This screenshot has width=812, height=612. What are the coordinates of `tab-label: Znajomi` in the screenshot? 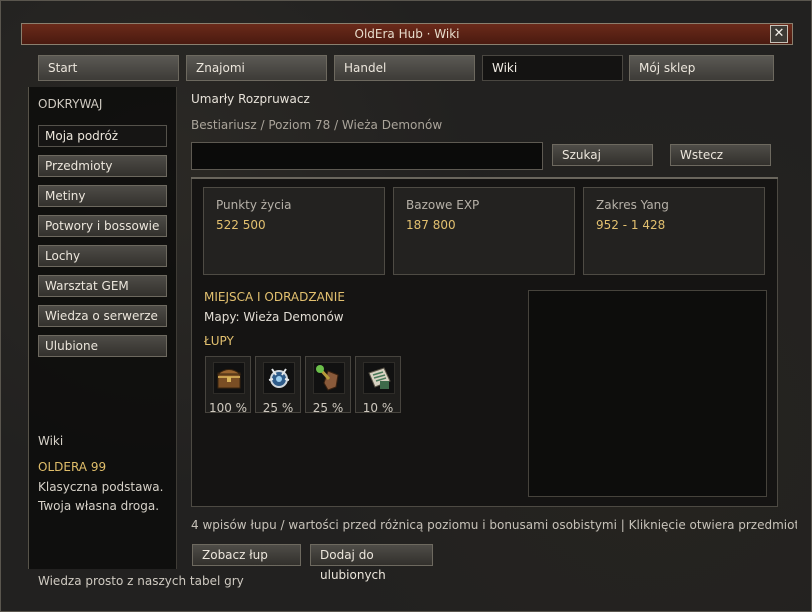 It's located at (220, 68).